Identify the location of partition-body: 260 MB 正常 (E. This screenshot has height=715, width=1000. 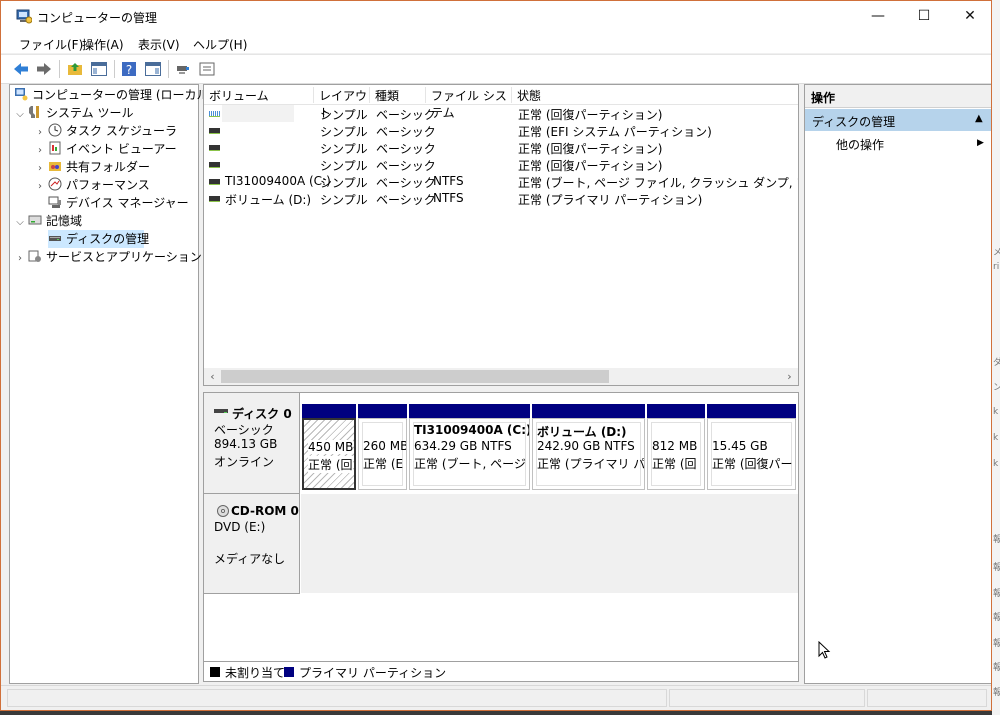
(382, 454).